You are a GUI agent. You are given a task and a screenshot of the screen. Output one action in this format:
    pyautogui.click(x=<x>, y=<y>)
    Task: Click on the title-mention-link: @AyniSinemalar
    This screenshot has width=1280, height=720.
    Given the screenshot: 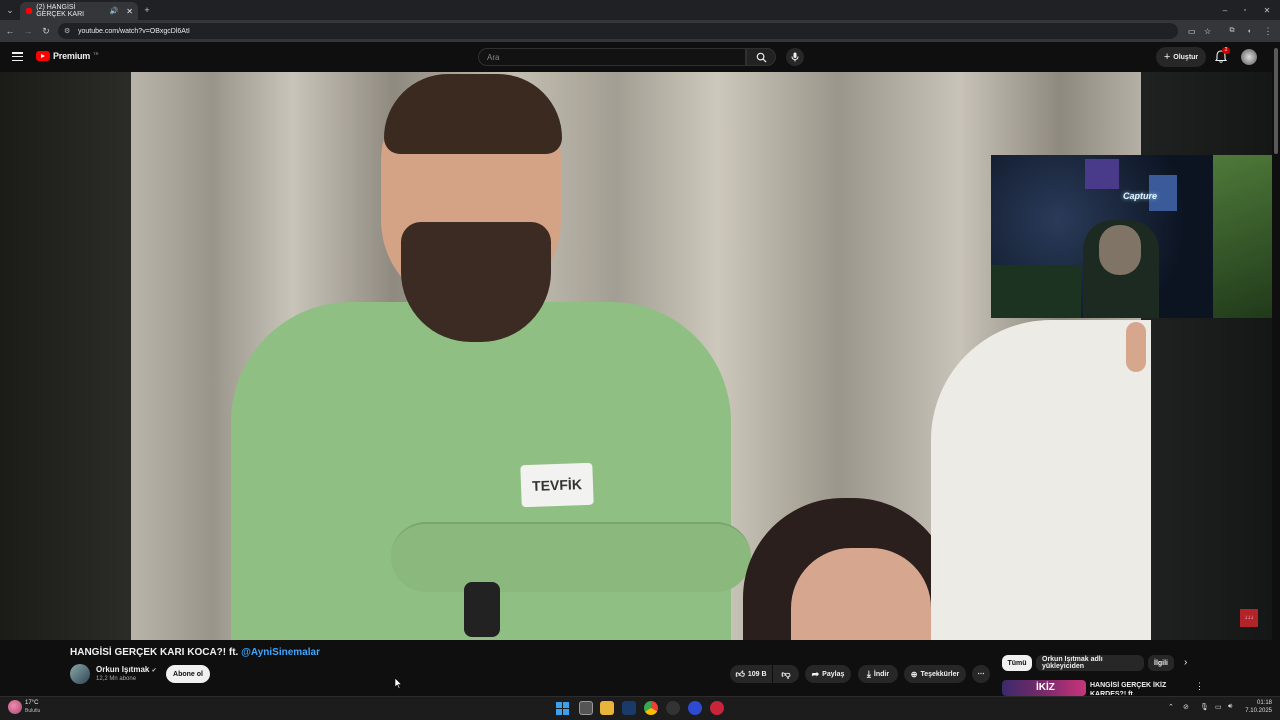 What is the action you would take?
    pyautogui.click(x=280, y=652)
    